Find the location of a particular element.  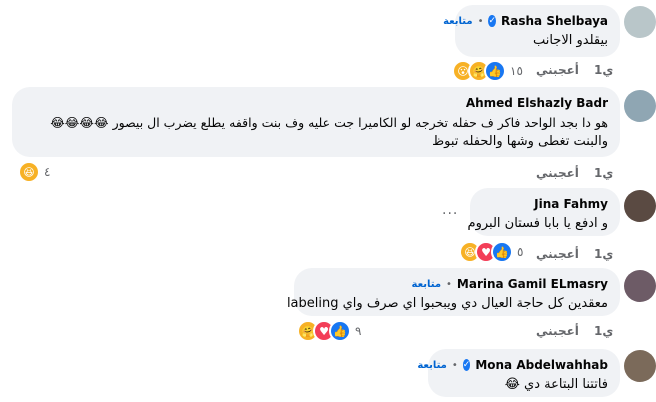

comment-header: متابعة • ✓ Mona Abdelwahhab is located at coordinates (512, 365).